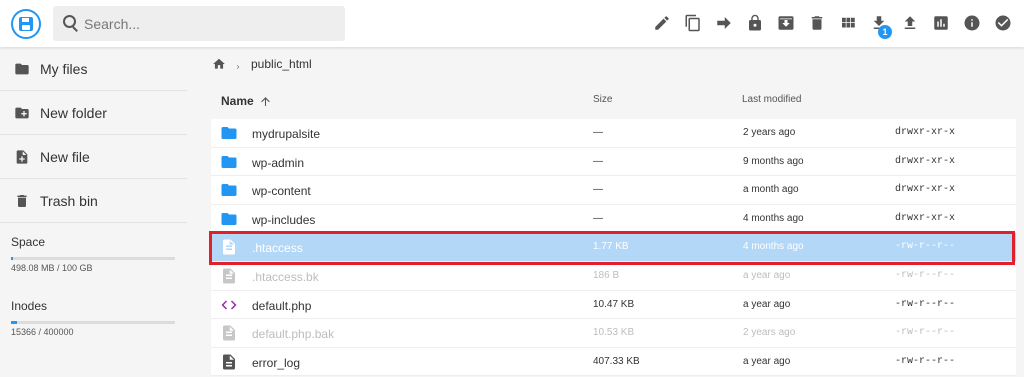 This screenshot has width=1024, height=377. I want to click on file-size: 10.53 KB, so click(614, 333).